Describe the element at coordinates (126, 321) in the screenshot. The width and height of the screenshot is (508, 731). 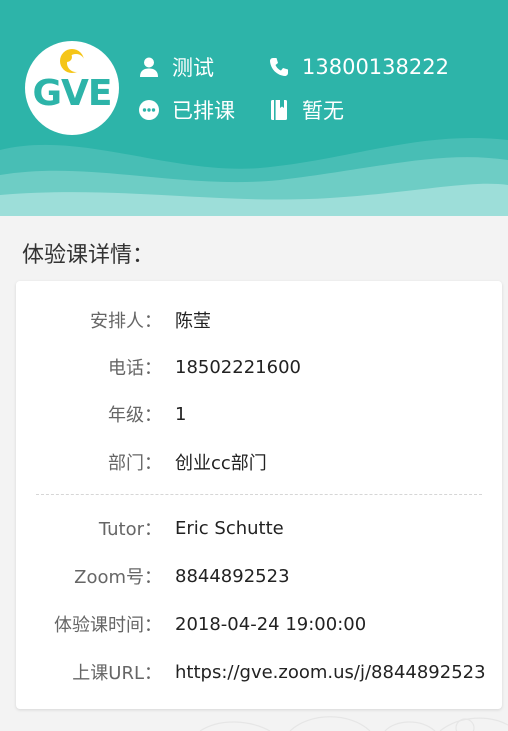
I see `detail-label: 安排人：` at that location.